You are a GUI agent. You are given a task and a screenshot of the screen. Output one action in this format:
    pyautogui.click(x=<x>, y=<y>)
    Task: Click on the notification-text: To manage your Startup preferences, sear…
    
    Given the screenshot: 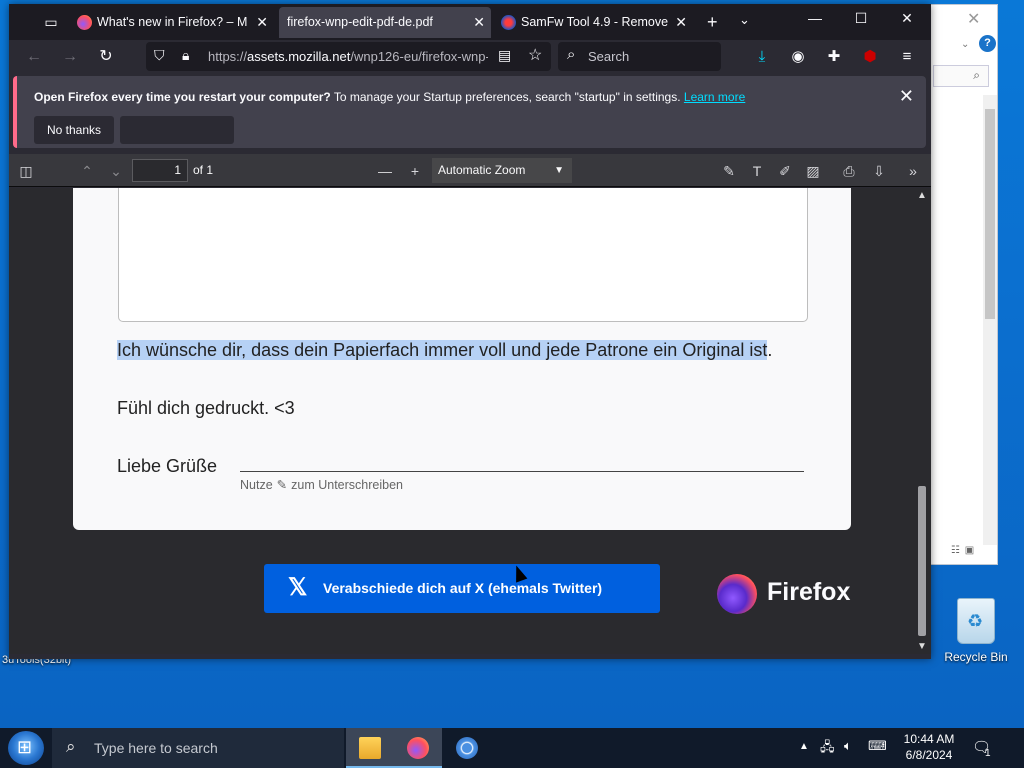 What is the action you would take?
    pyautogui.click(x=507, y=97)
    